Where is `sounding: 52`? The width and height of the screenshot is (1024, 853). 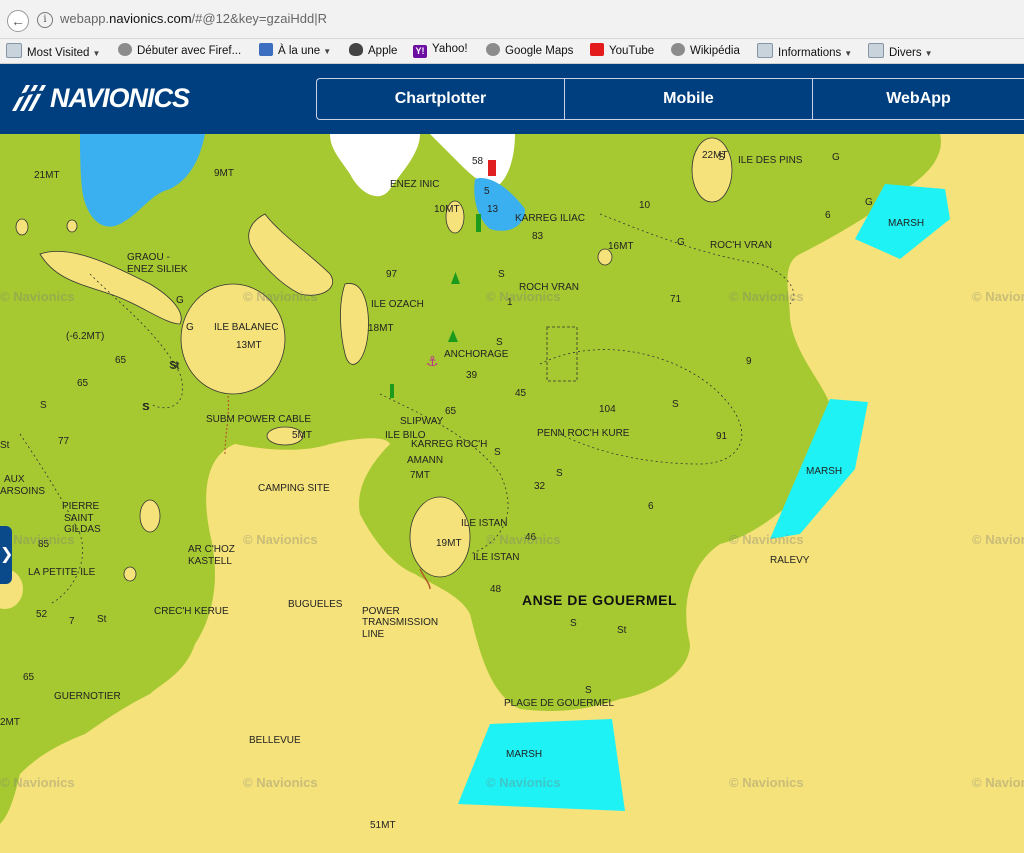
sounding: 52 is located at coordinates (42, 614).